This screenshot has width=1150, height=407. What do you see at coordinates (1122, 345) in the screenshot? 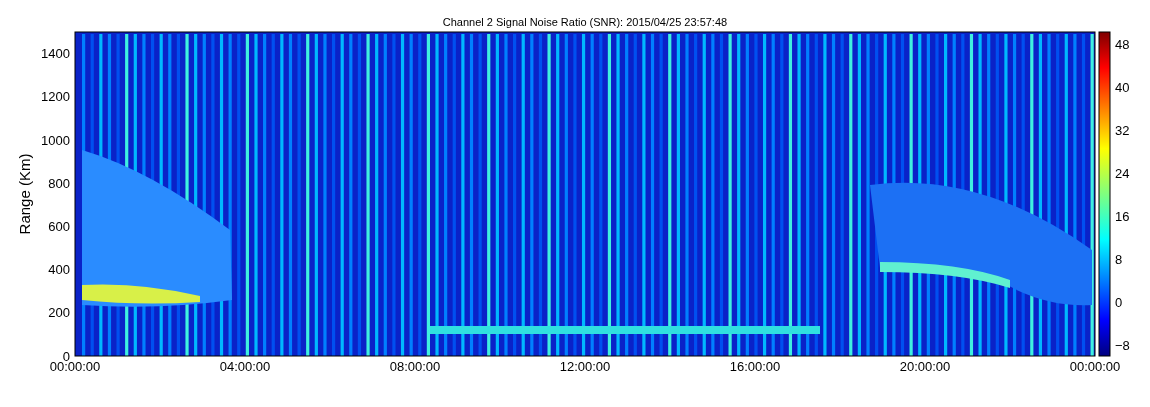
I see `colorbar-tick-label: −8` at bounding box center [1122, 345].